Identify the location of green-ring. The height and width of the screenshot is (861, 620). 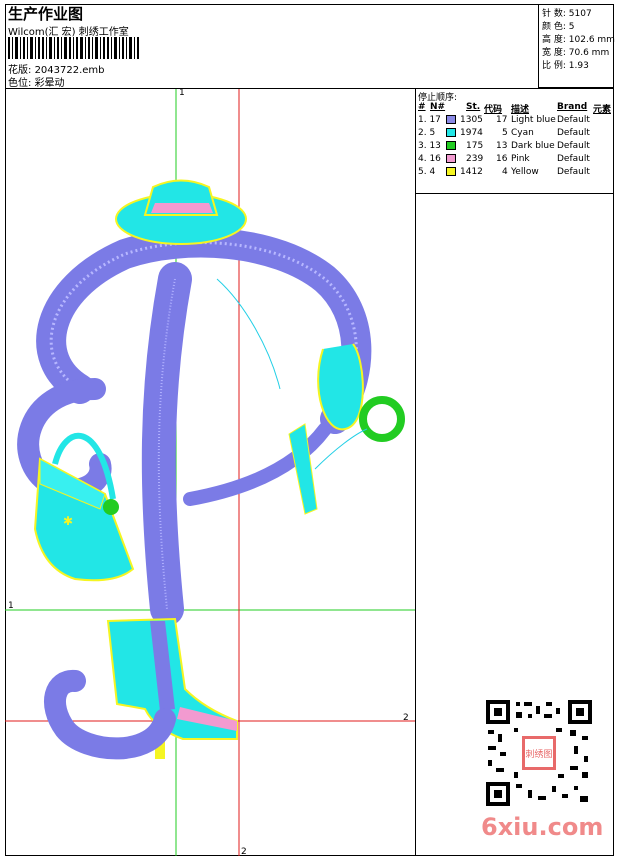
(382, 419).